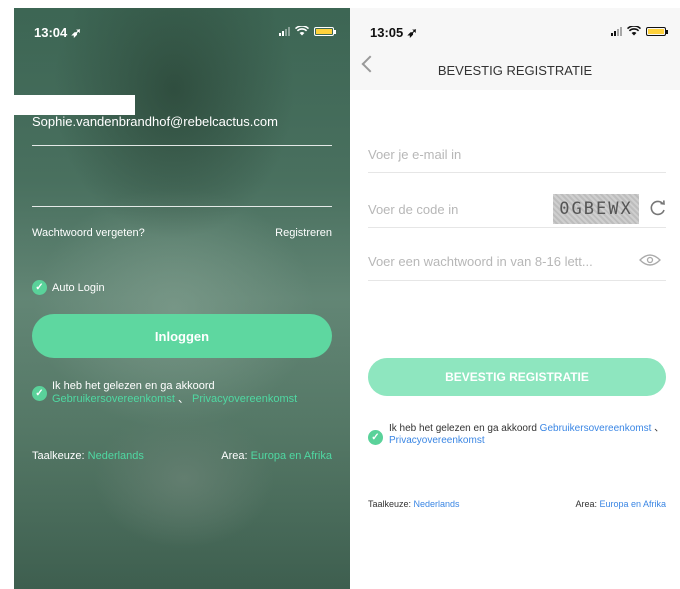 This screenshot has width=680, height=589. What do you see at coordinates (303, 233) in the screenshot?
I see `register-link: Registreren` at bounding box center [303, 233].